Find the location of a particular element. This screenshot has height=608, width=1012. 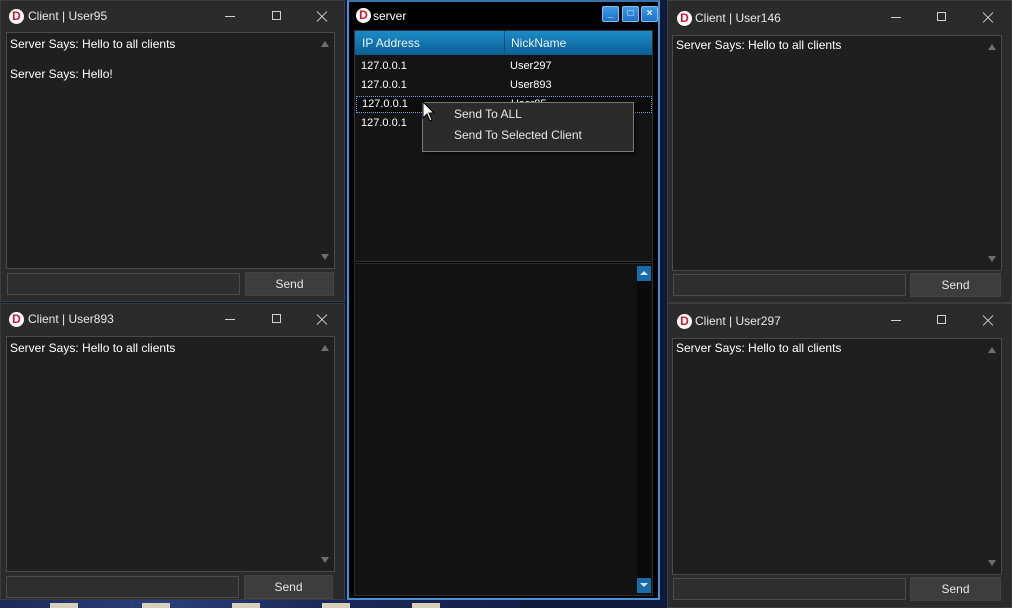

menu-item-send-to-selected: Send To Selected Client is located at coordinates (518, 135).